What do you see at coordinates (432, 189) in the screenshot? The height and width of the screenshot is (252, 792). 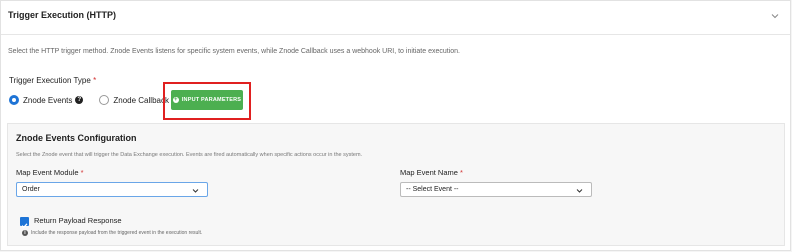 I see `map-event-name-value: -- Select Event --` at bounding box center [432, 189].